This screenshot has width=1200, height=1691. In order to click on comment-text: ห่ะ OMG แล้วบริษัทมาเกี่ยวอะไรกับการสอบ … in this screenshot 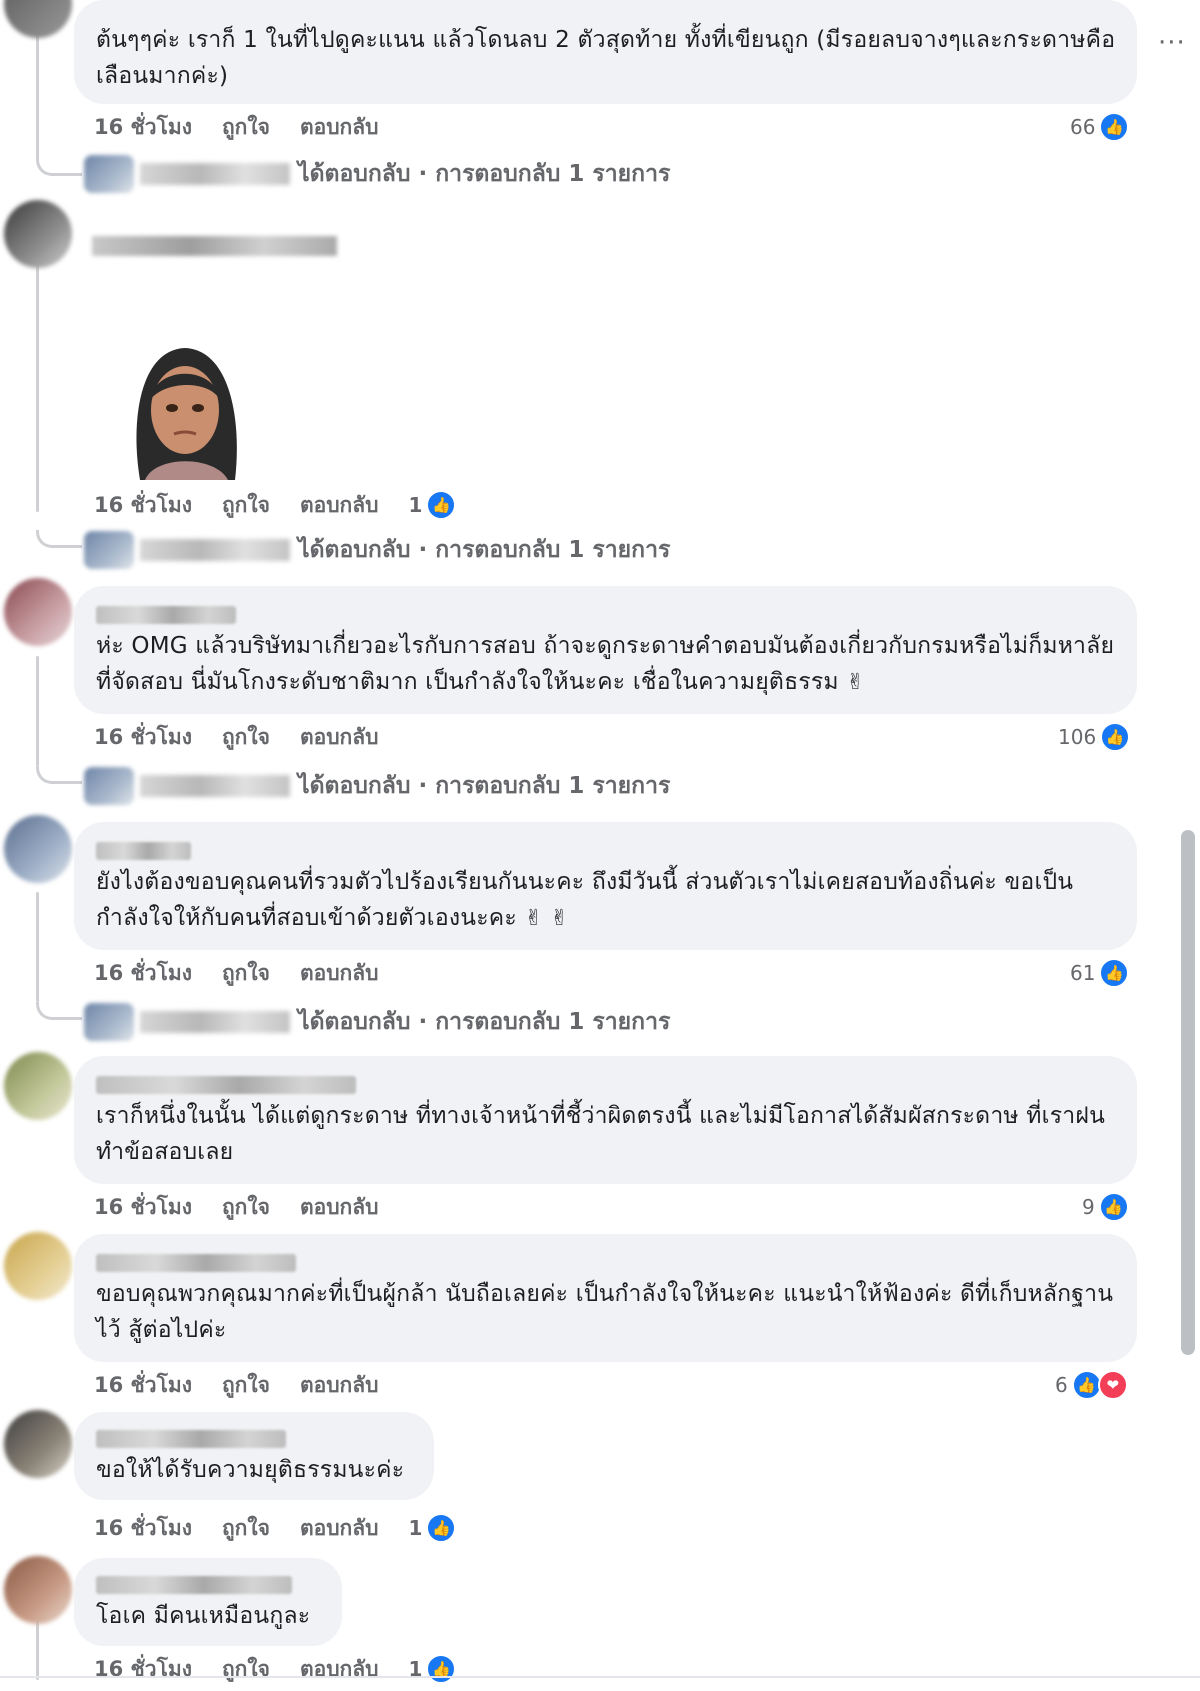, I will do `click(605, 664)`.